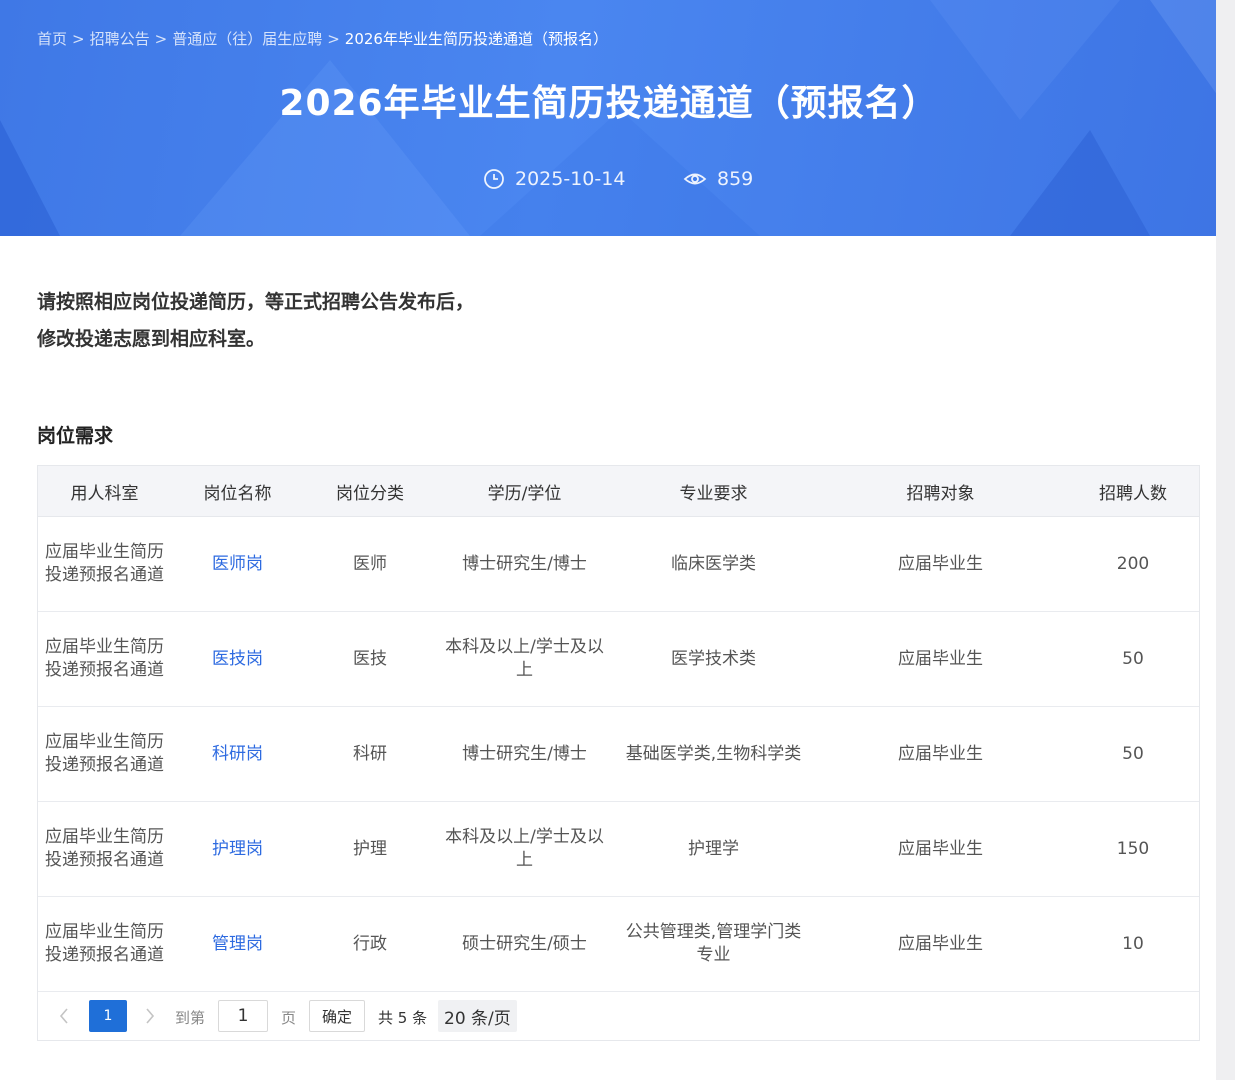 The width and height of the screenshot is (1235, 1080). What do you see at coordinates (713, 659) in the screenshot?
I see `cell-major: 医学技术类` at bounding box center [713, 659].